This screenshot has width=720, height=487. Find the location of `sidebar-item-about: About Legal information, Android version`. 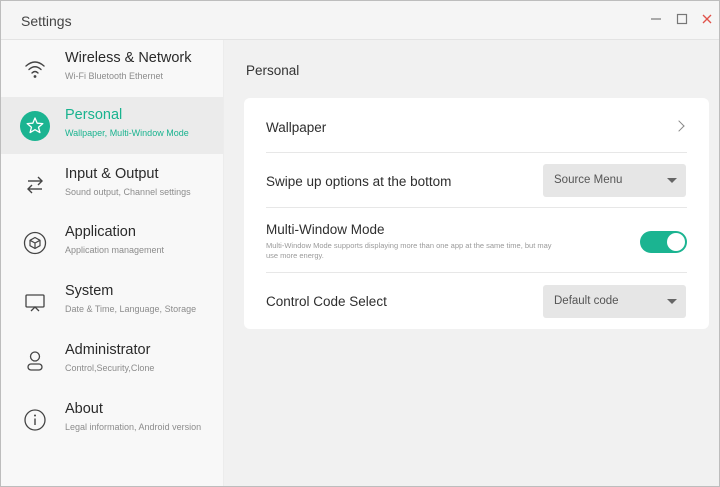

sidebar-item-about: About Legal information, Android version is located at coordinates (112, 419).